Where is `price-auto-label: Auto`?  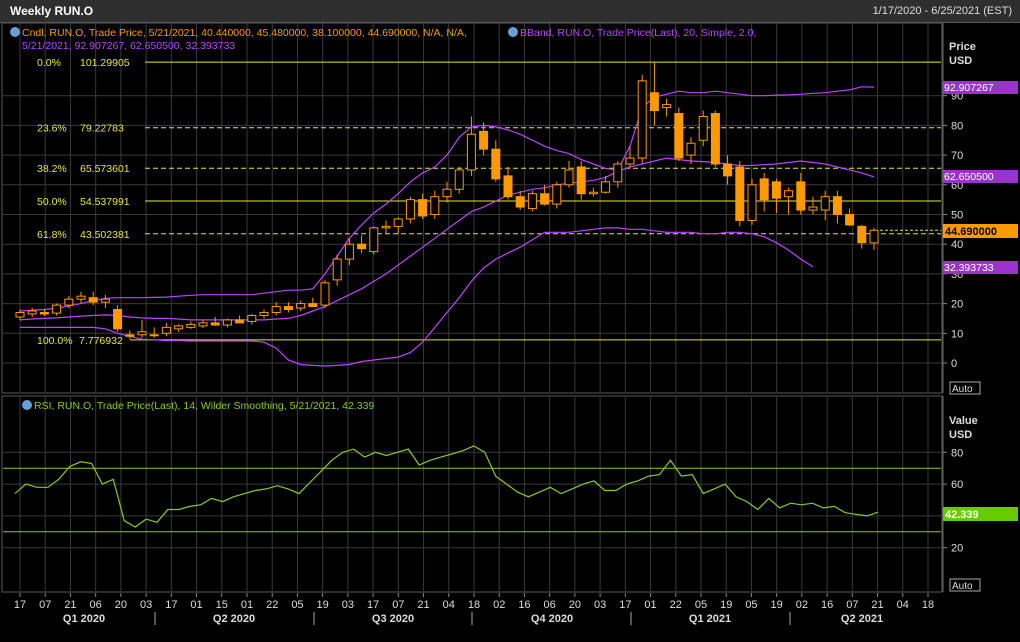
price-auto-label: Auto is located at coordinates (962, 389).